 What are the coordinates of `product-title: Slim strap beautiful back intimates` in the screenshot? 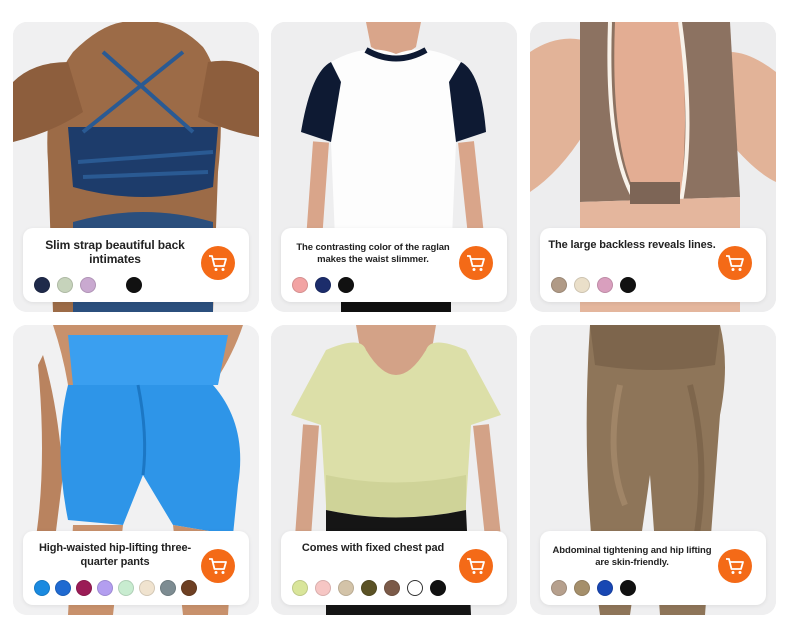 It's located at (115, 252).